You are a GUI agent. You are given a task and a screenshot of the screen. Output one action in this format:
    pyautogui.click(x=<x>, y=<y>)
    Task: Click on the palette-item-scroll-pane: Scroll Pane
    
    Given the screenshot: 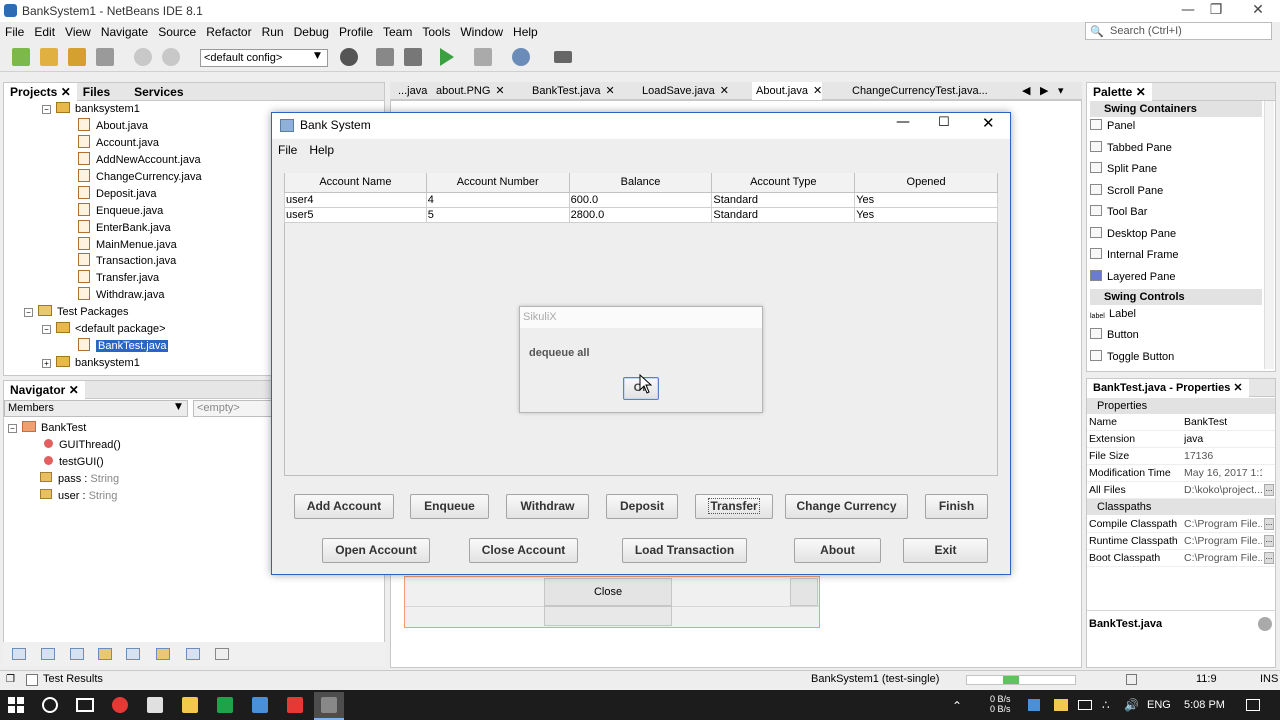 What is the action you would take?
    pyautogui.click(x=1126, y=191)
    